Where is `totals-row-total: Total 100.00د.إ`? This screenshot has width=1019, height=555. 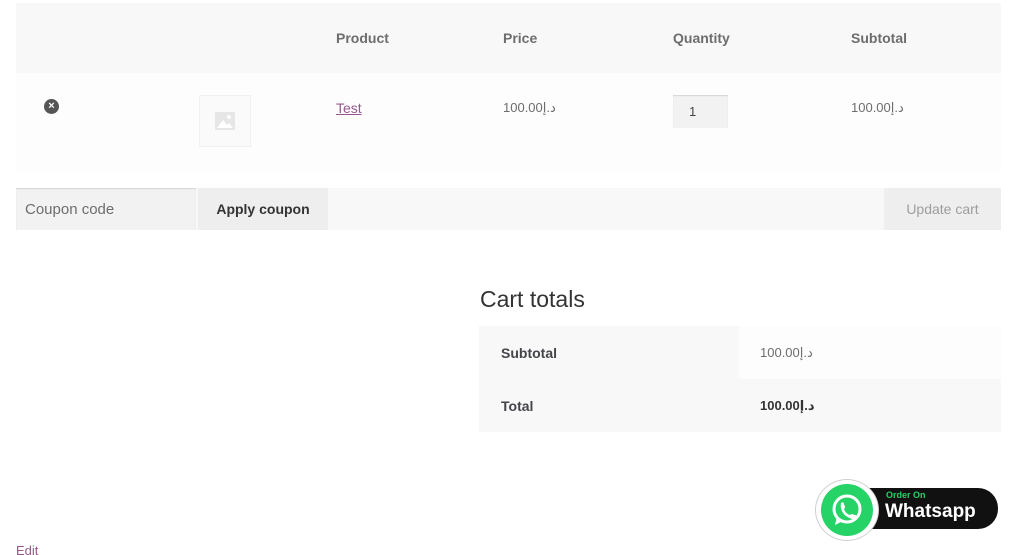
totals-row-total: Total 100.00د.إ is located at coordinates (740, 405).